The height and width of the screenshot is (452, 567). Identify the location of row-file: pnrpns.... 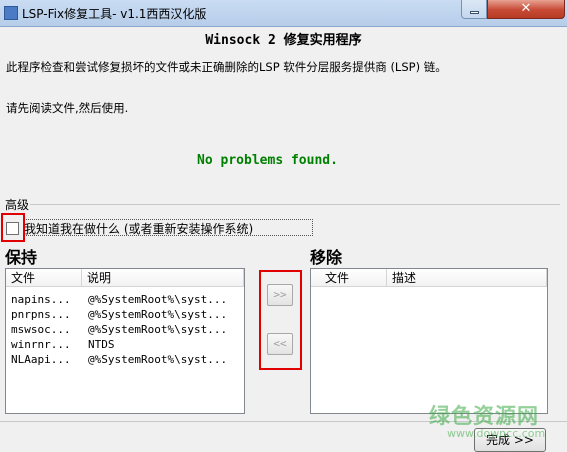
(41, 314).